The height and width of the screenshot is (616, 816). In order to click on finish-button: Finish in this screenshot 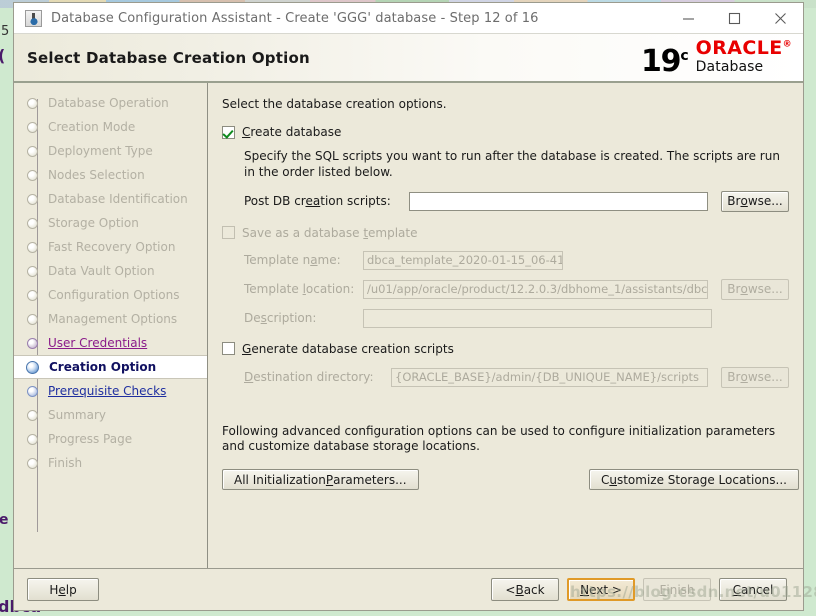, I will do `click(677, 589)`.